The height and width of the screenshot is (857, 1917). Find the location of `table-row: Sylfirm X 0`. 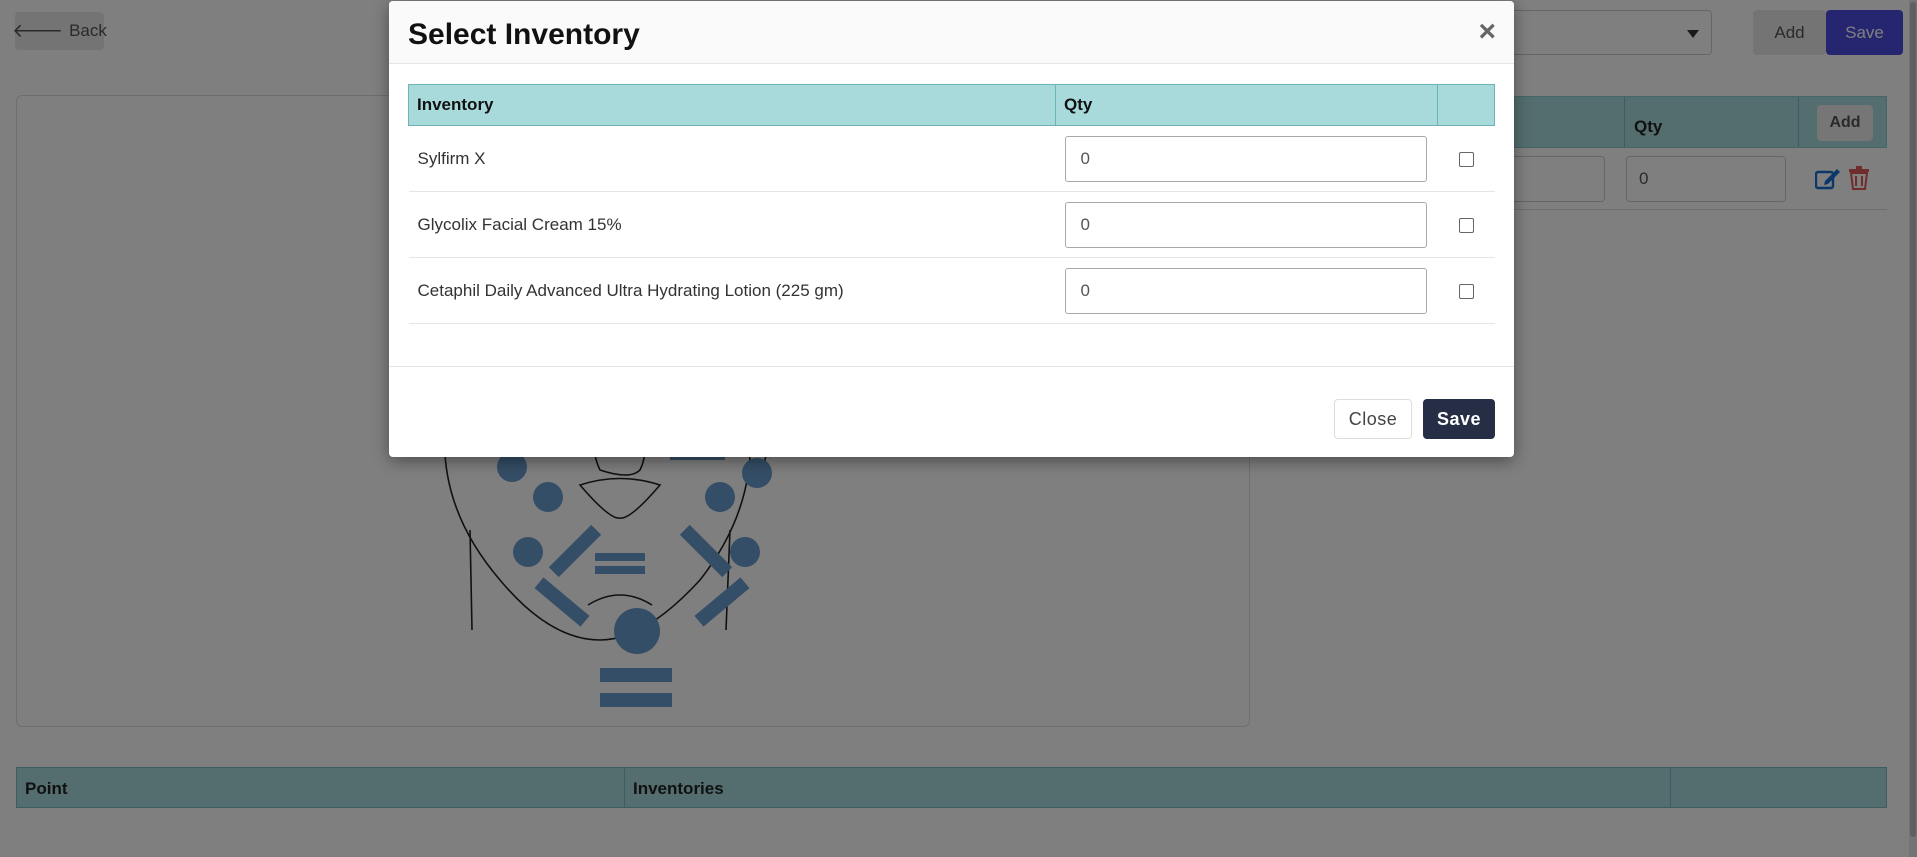

table-row: Sylfirm X 0 is located at coordinates (951, 158).